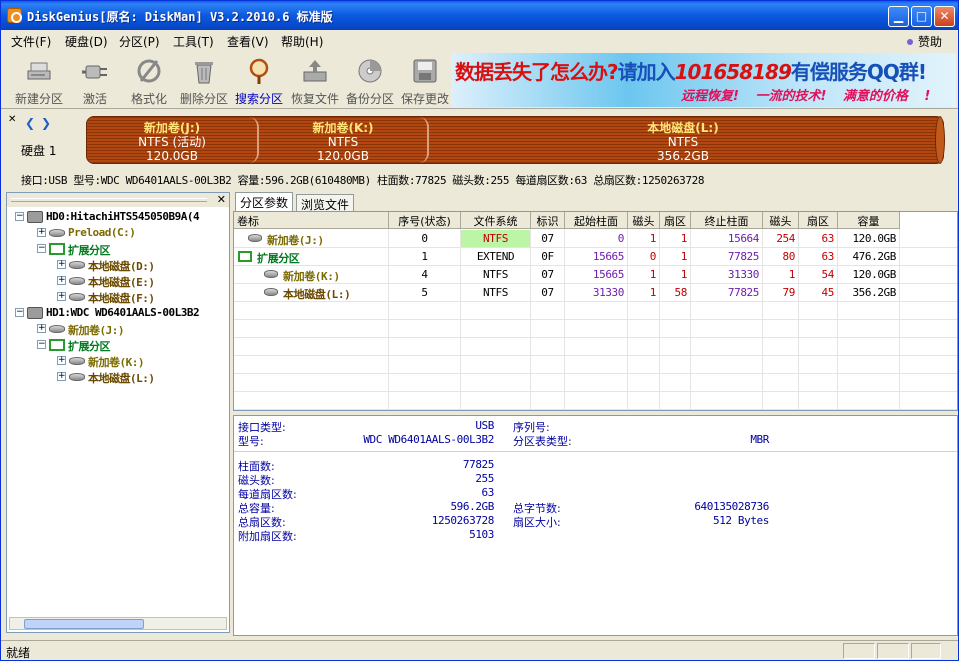 The image size is (959, 661). I want to click on tab-partition-params: 分区参数, so click(264, 201).